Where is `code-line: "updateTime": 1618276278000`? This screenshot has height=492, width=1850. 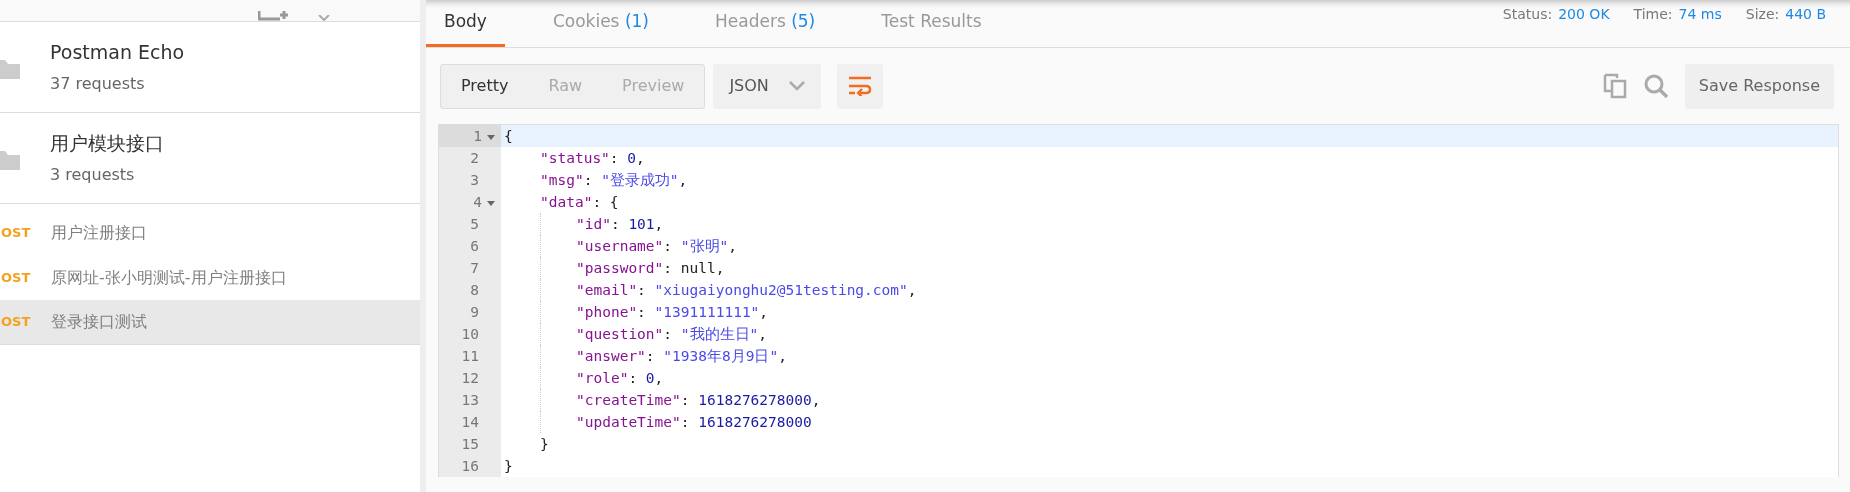 code-line: "updateTime": 1618276278000 is located at coordinates (694, 422).